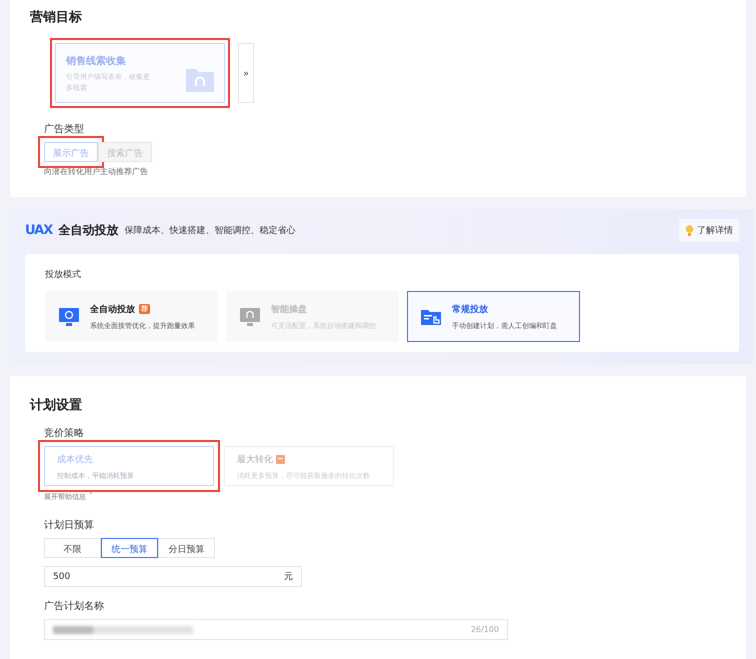 Image resolution: width=756 pixels, height=659 pixels. Describe the element at coordinates (63, 274) in the screenshot. I see `field-label: 投放模式` at that location.